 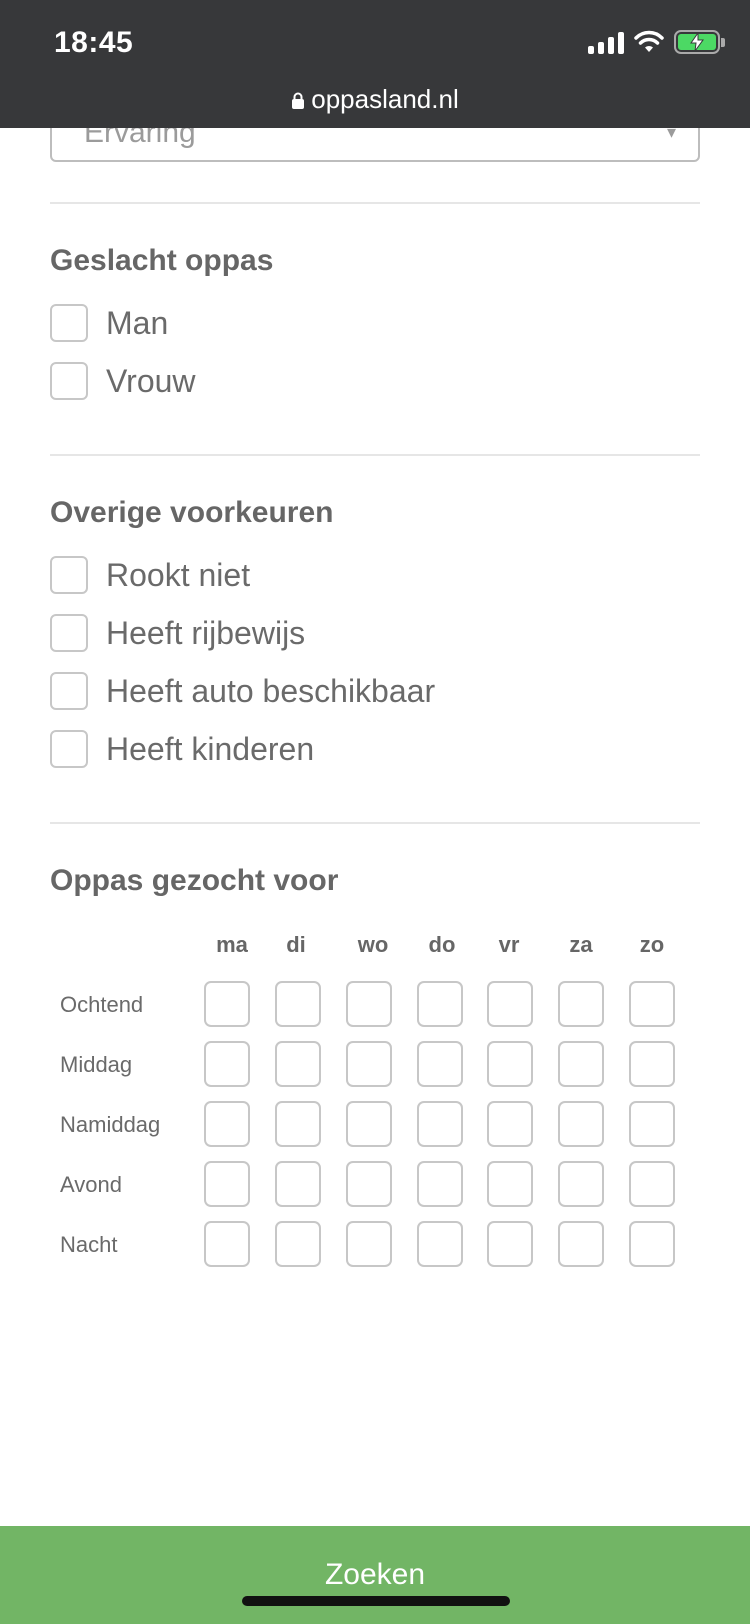 I want to click on schedule-checkbox-wo-nacht, so click(x=369, y=1244).